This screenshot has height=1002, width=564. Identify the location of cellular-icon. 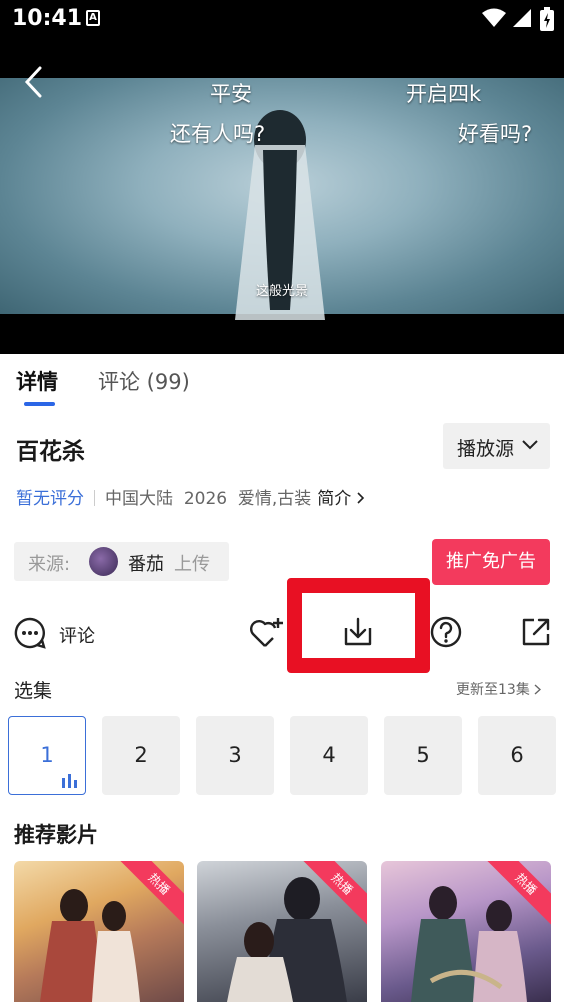
(522, 18).